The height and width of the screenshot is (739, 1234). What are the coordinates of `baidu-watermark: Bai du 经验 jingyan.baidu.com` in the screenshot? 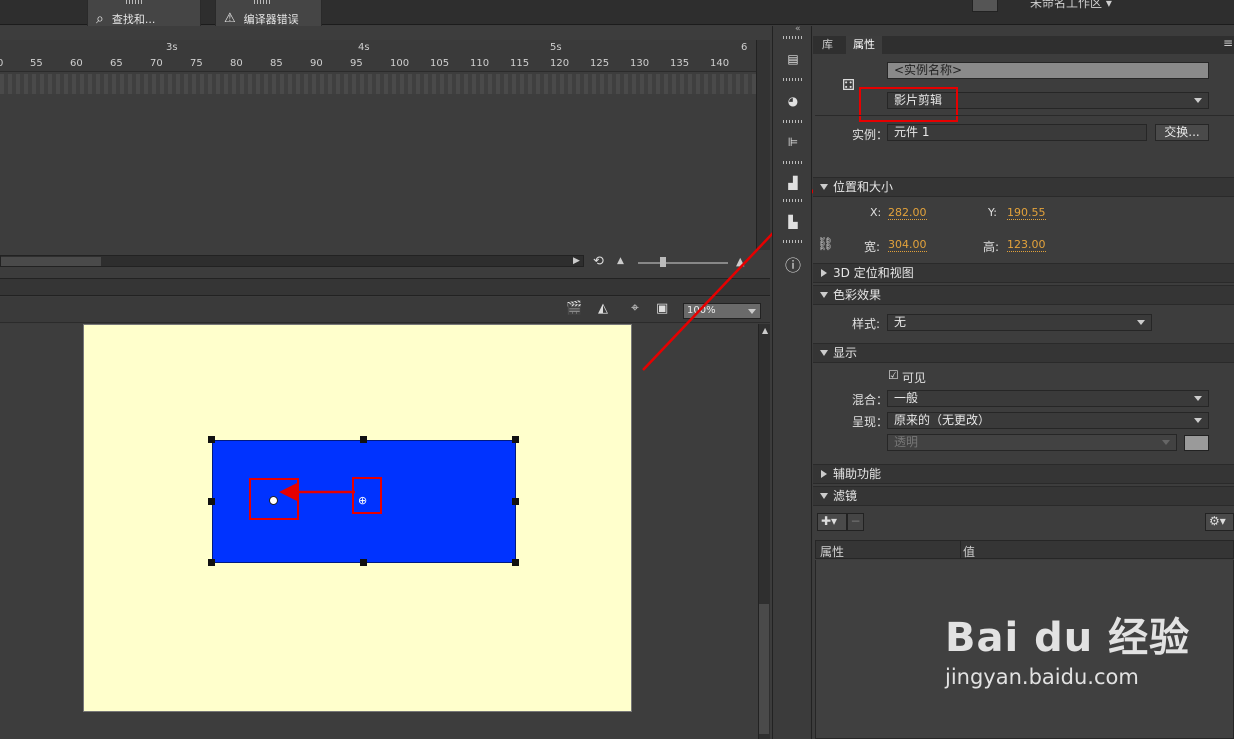 It's located at (1067, 647).